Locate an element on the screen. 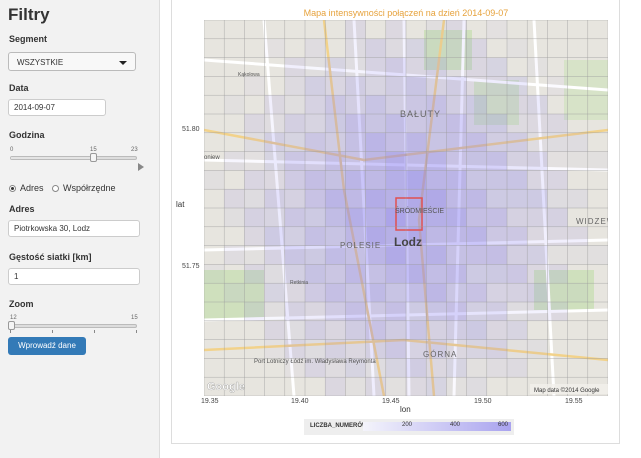 Image resolution: width=641 pixels, height=458 pixels. y-axis-title: lat is located at coordinates (180, 204).